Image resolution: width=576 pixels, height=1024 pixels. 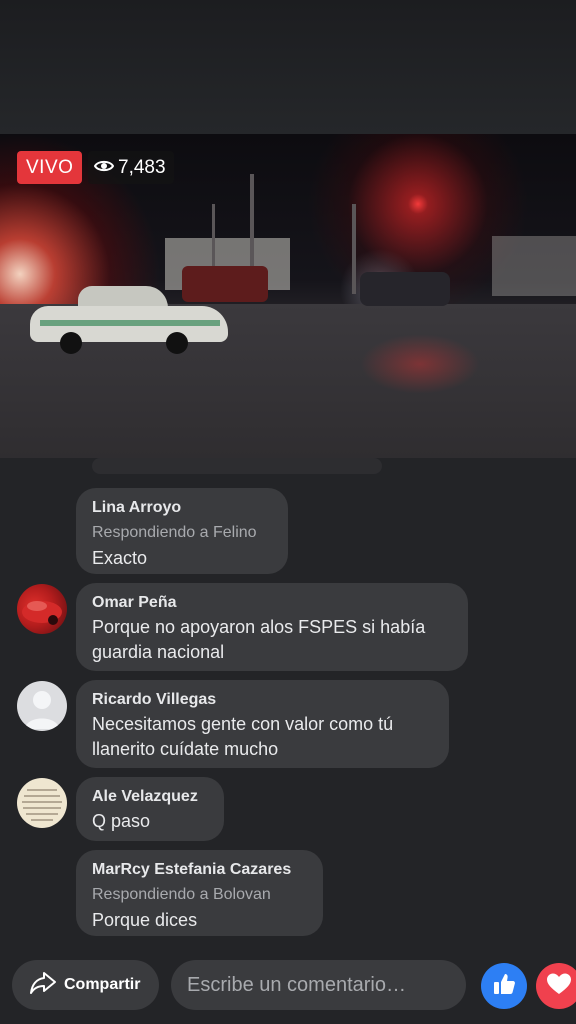 I want to click on viewer-count-badge: 7,483, so click(x=131, y=167).